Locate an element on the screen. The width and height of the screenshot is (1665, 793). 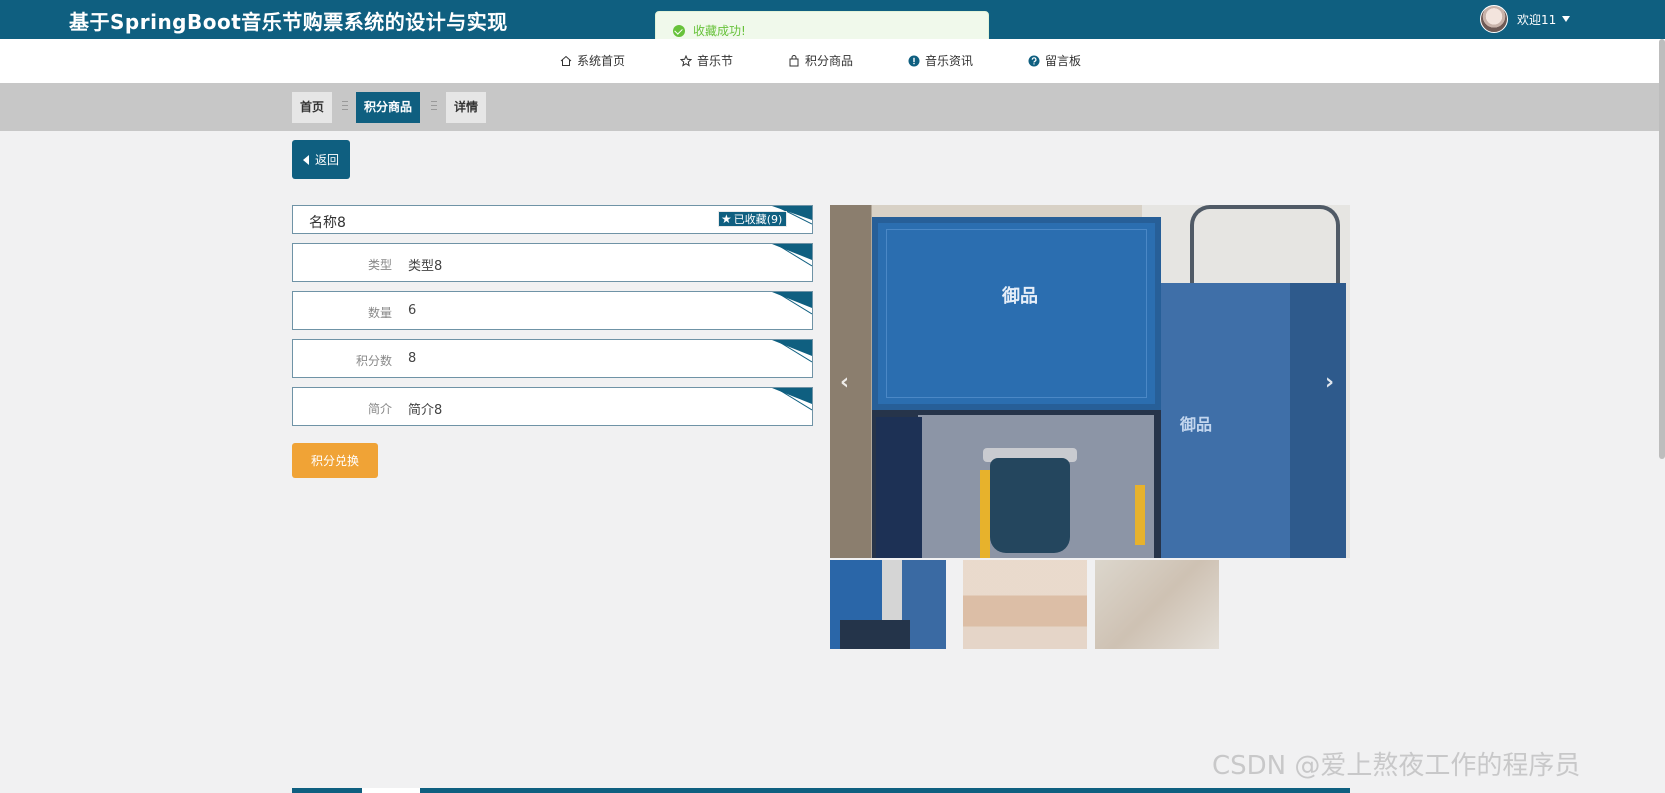
name-row: 名称8 ★ 已收藏(9) is located at coordinates (552, 219).